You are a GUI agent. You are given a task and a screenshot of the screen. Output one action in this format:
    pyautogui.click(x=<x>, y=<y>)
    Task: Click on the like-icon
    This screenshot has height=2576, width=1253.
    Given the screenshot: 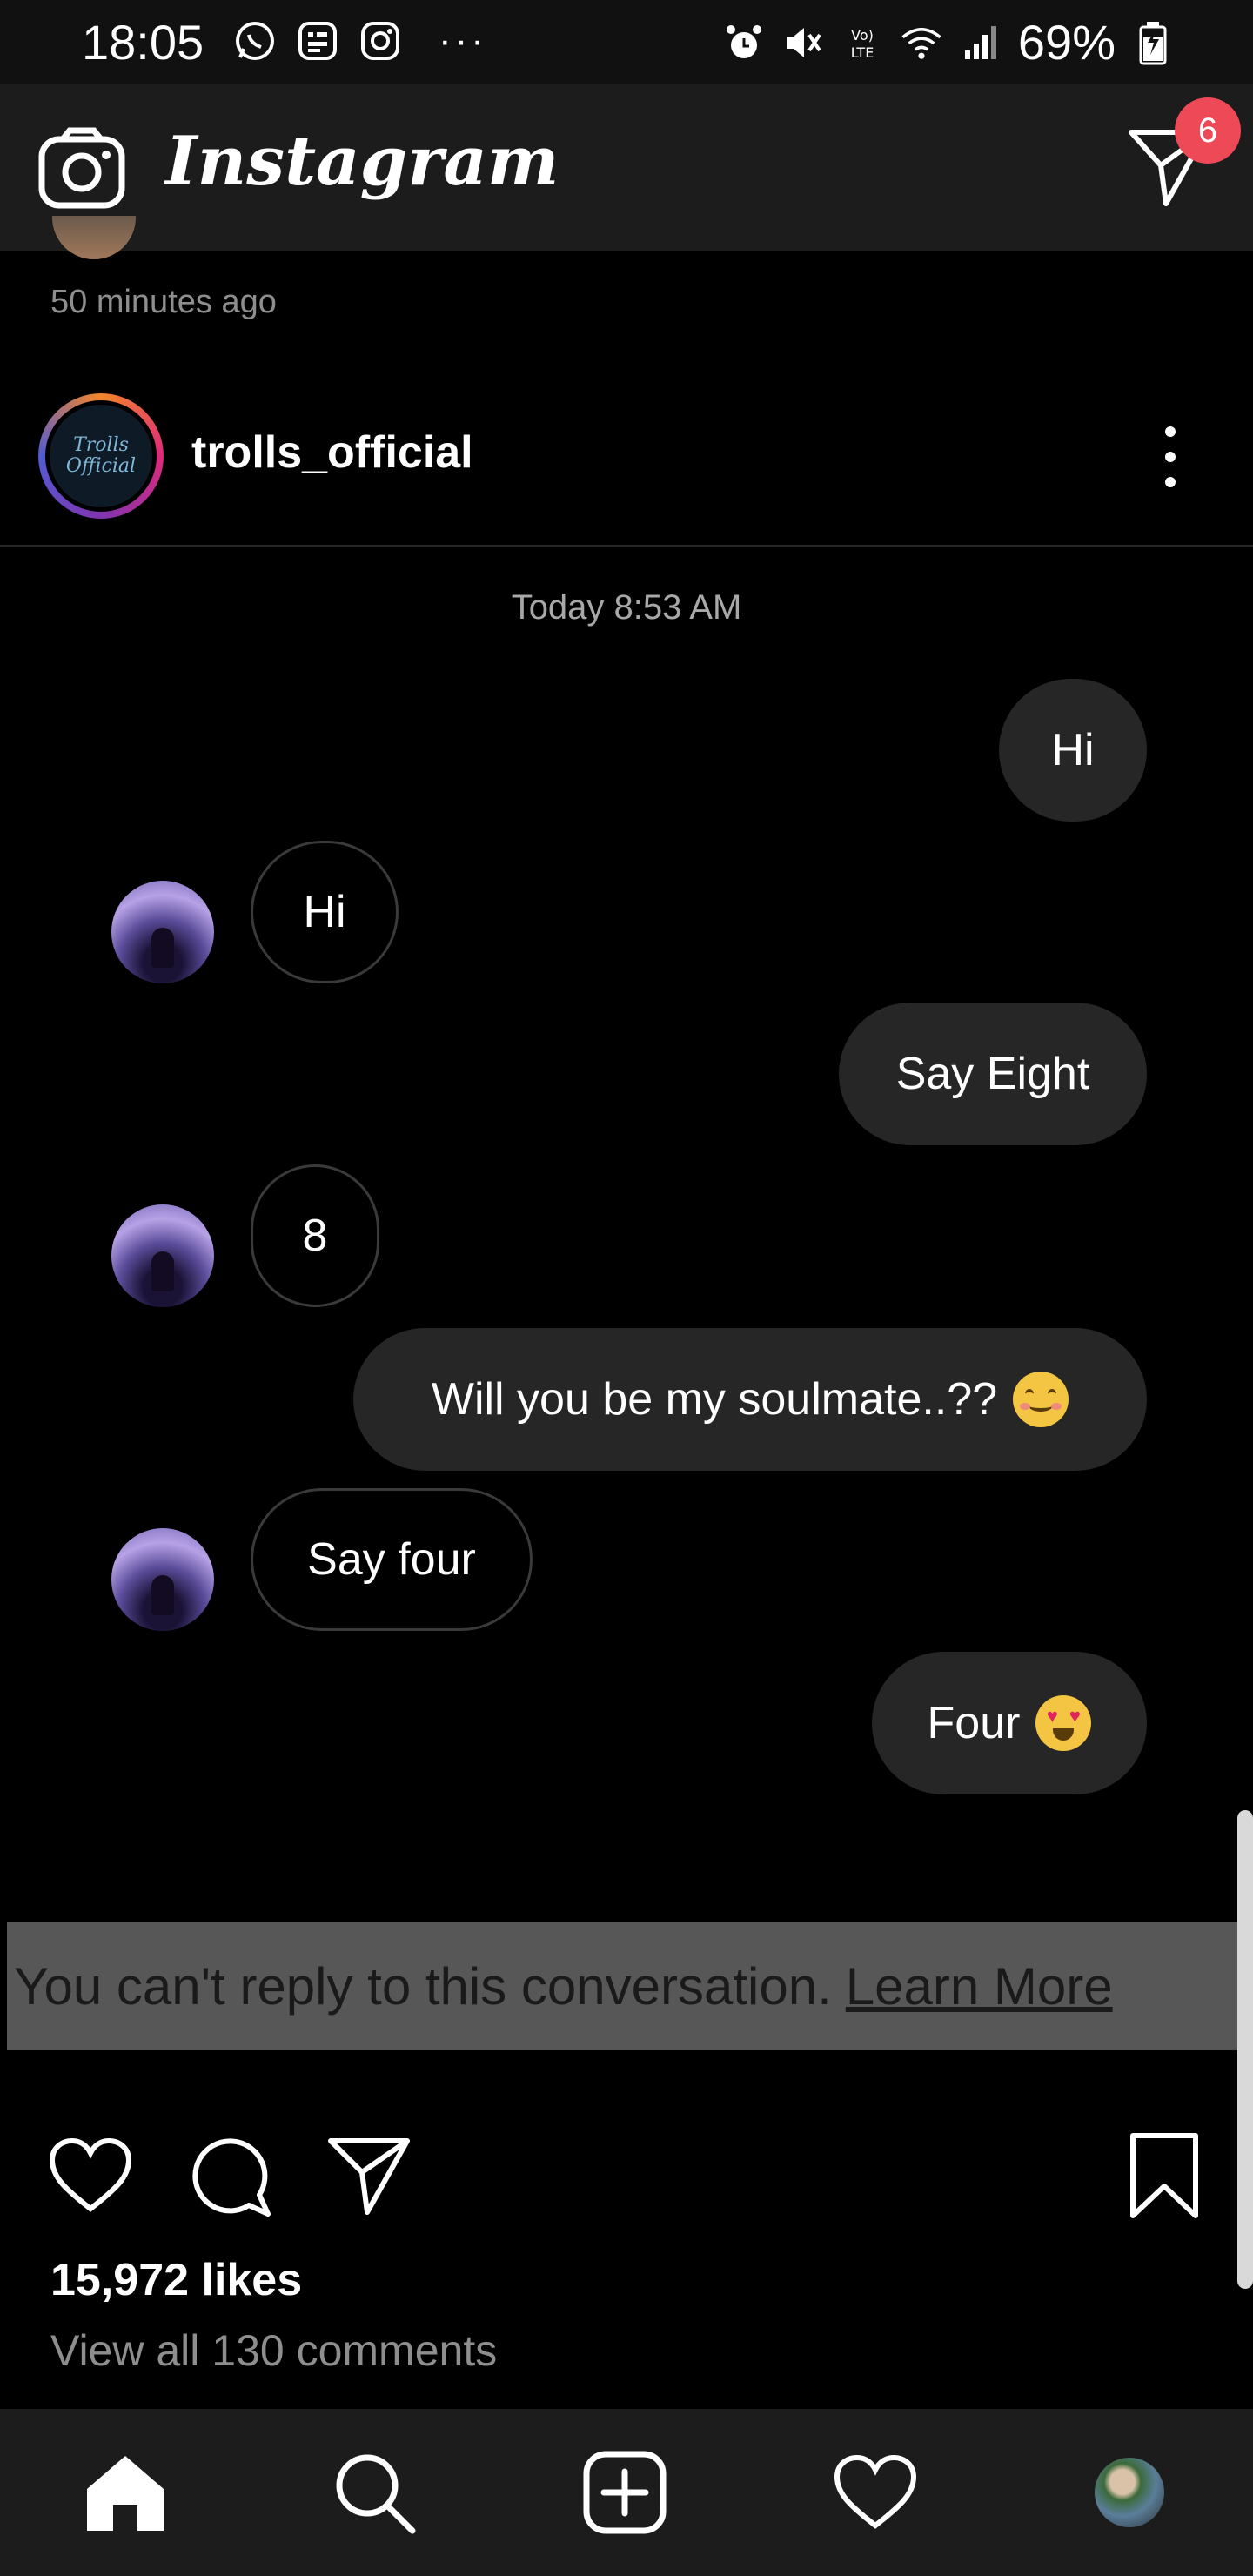 What is the action you would take?
    pyautogui.click(x=90, y=2176)
    